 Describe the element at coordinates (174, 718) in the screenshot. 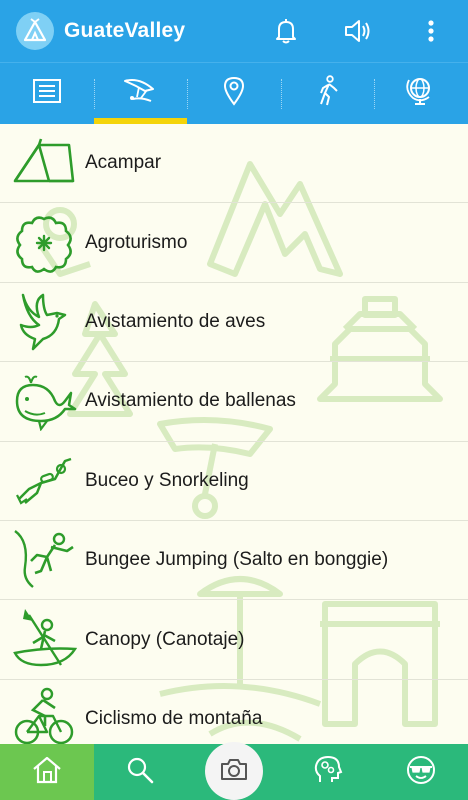

I see `list-item-label: Ciclismo de montaña` at that location.